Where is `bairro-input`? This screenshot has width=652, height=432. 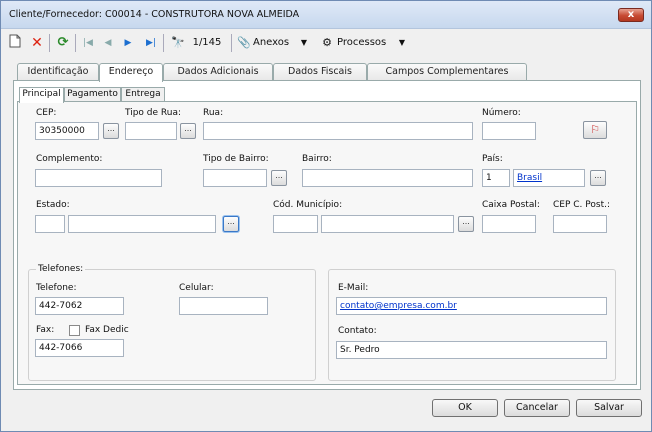 bairro-input is located at coordinates (387, 178).